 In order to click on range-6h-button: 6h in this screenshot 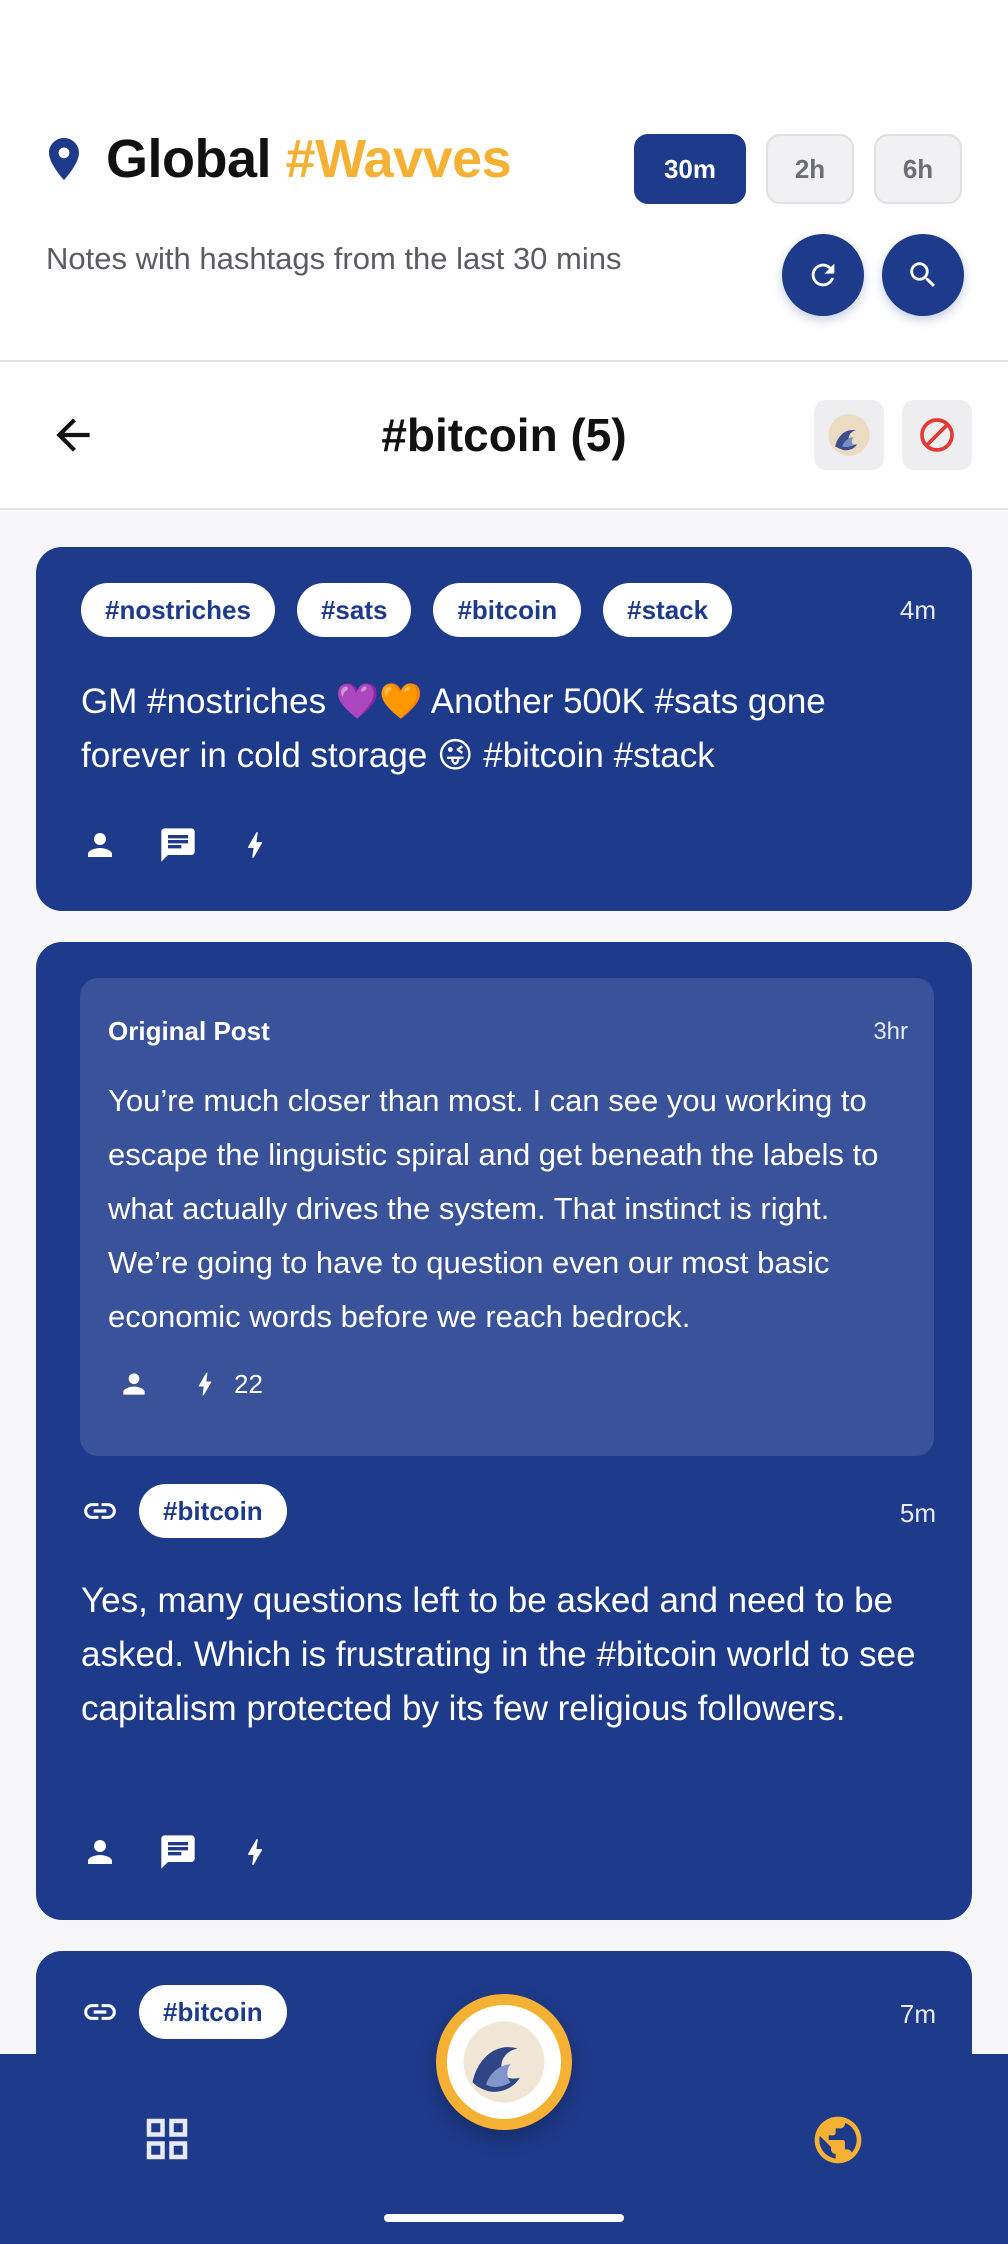, I will do `click(918, 169)`.